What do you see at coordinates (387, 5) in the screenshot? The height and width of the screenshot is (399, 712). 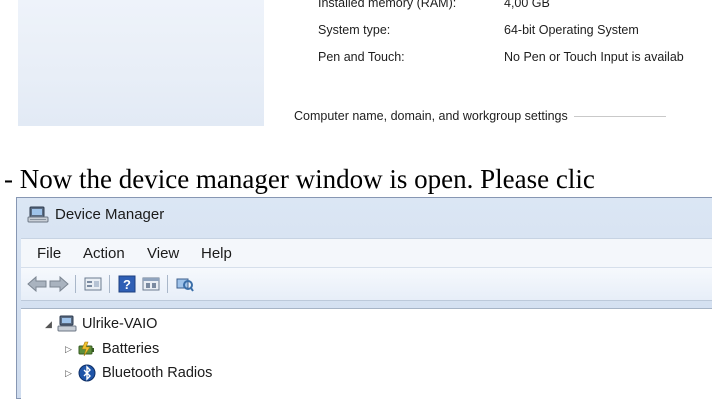 I see `sys-label-memory: Installed memory (RAM):` at bounding box center [387, 5].